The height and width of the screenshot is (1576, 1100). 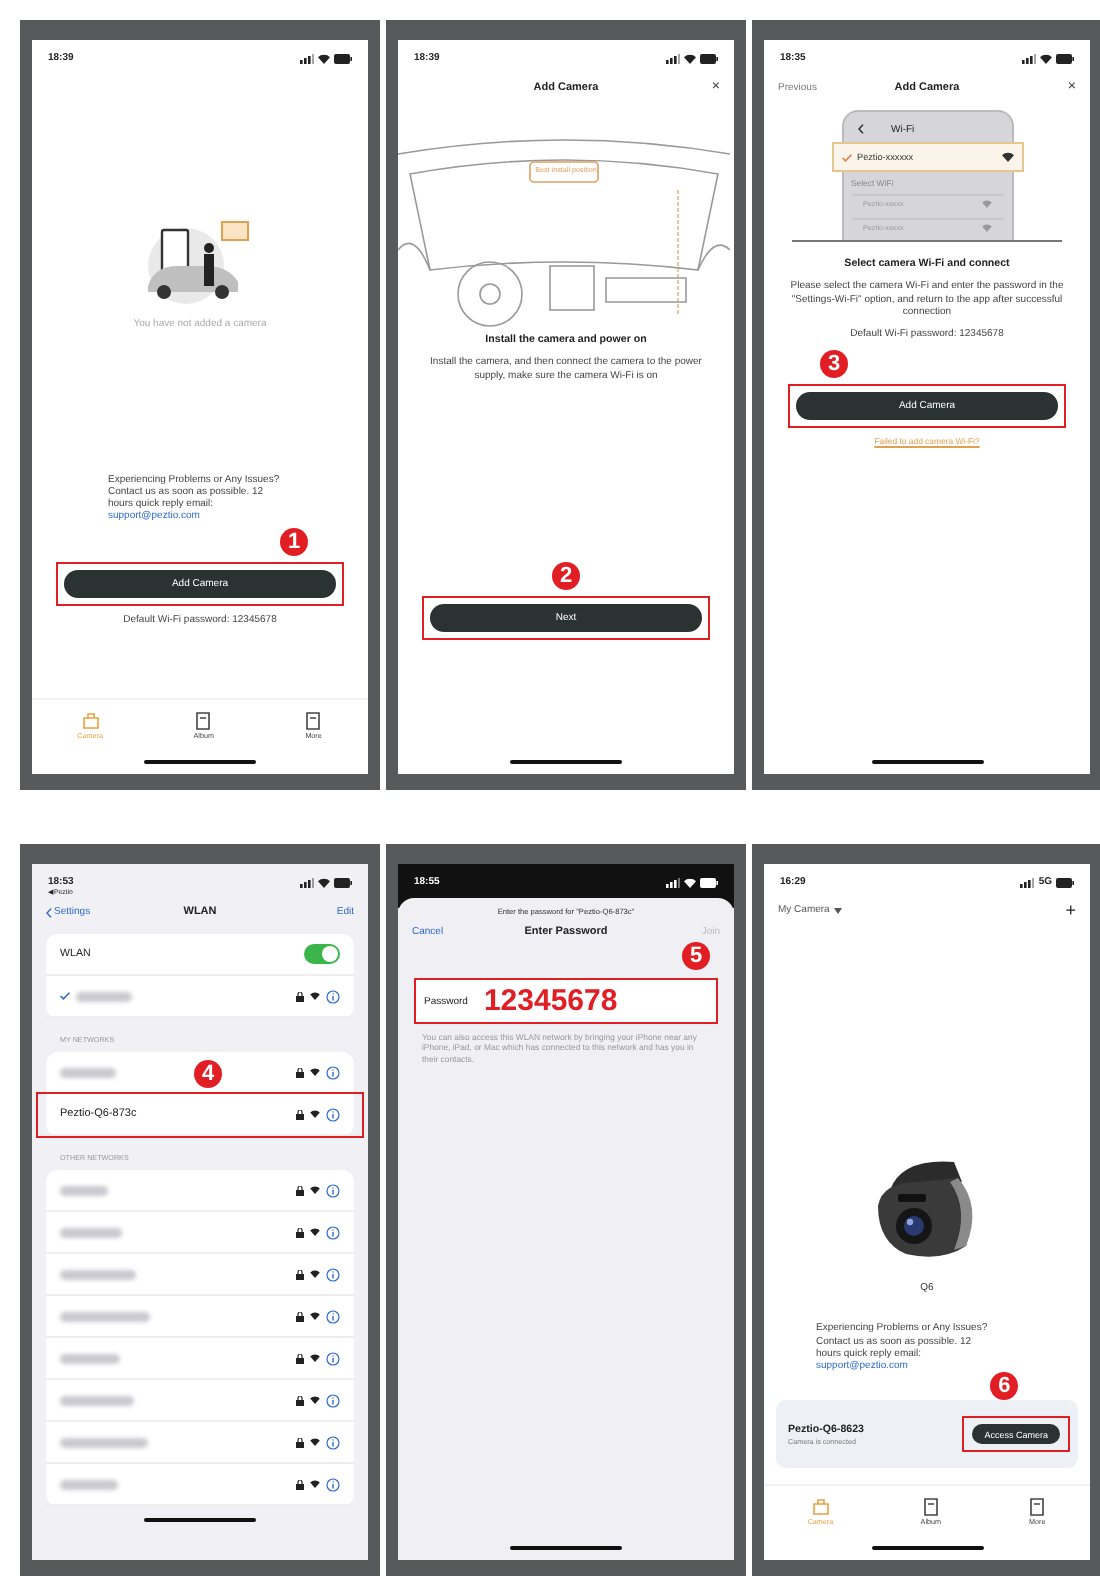 I want to click on check-icon, so click(x=846, y=157).